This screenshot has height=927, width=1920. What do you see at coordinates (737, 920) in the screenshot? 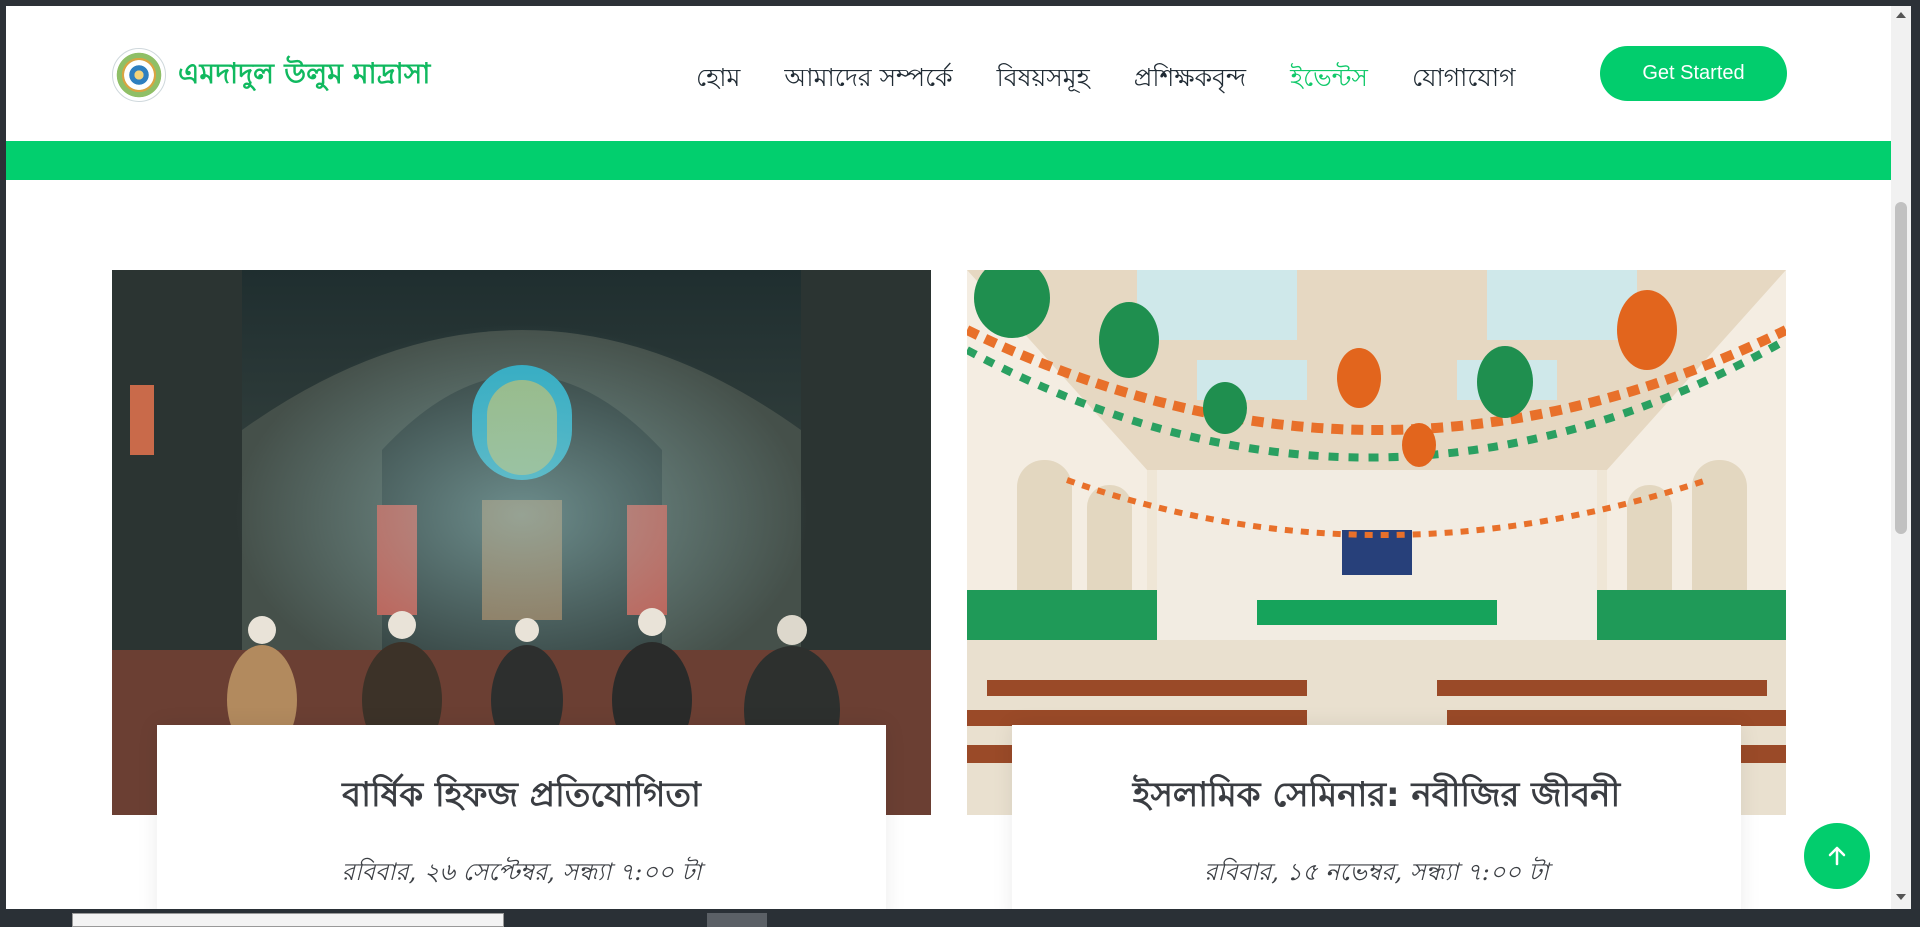
I see `taskbar-tab` at bounding box center [737, 920].